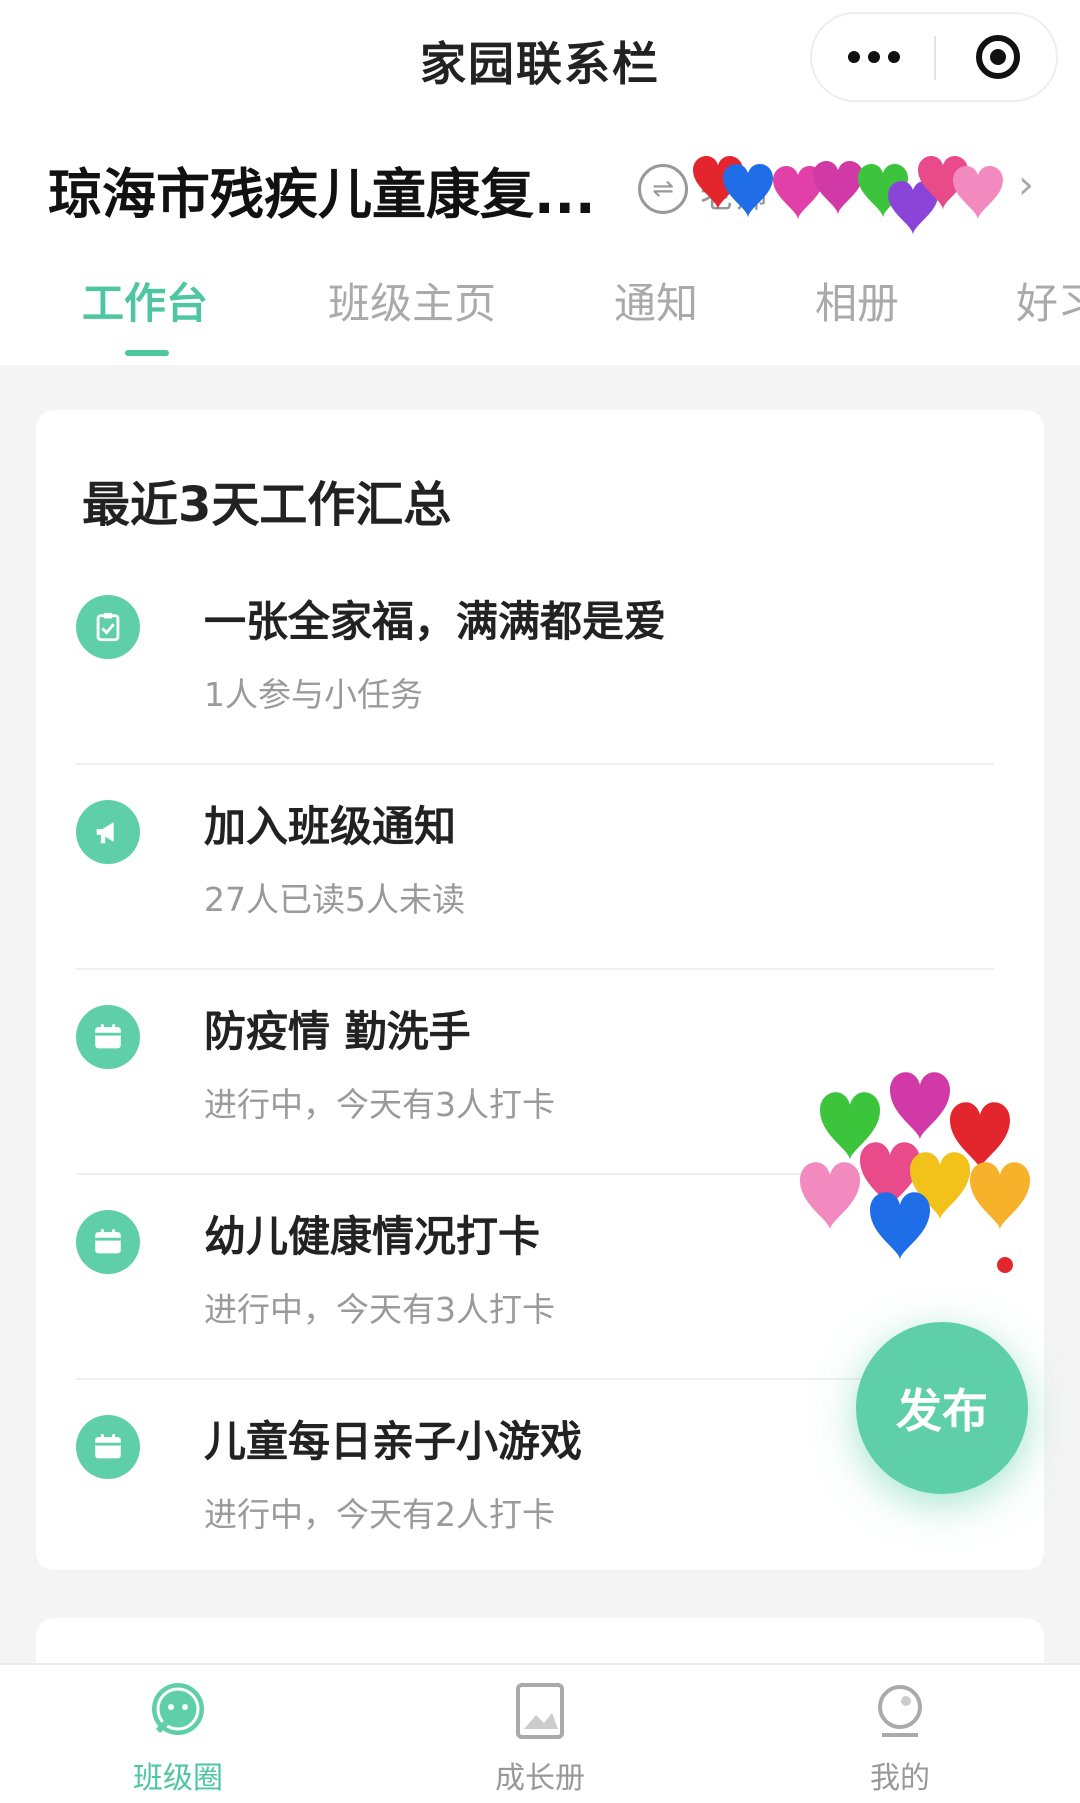 Image resolution: width=1080 pixels, height=1803 pixels. What do you see at coordinates (147, 353) in the screenshot?
I see `tab-active-indicator` at bounding box center [147, 353].